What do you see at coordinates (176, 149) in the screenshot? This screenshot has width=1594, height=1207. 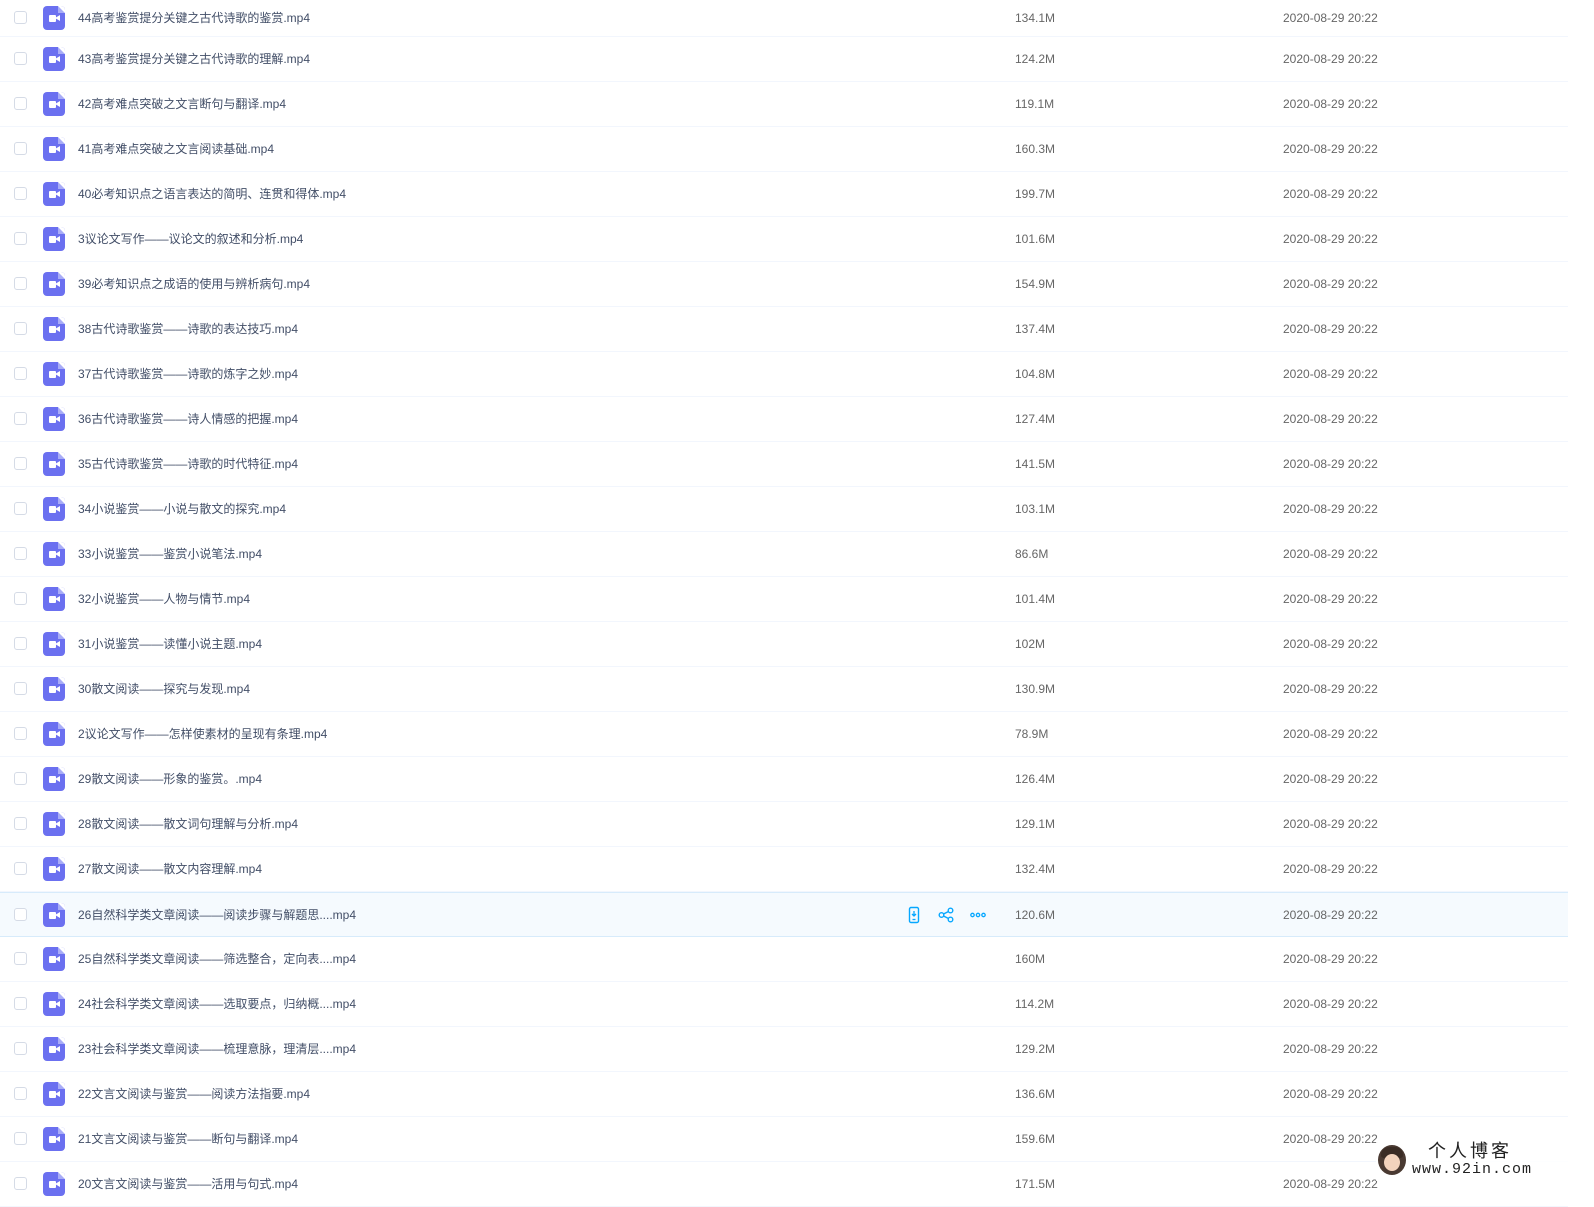 I see `file-name: 41高考难点突破之文言阅读基础.mp4` at bounding box center [176, 149].